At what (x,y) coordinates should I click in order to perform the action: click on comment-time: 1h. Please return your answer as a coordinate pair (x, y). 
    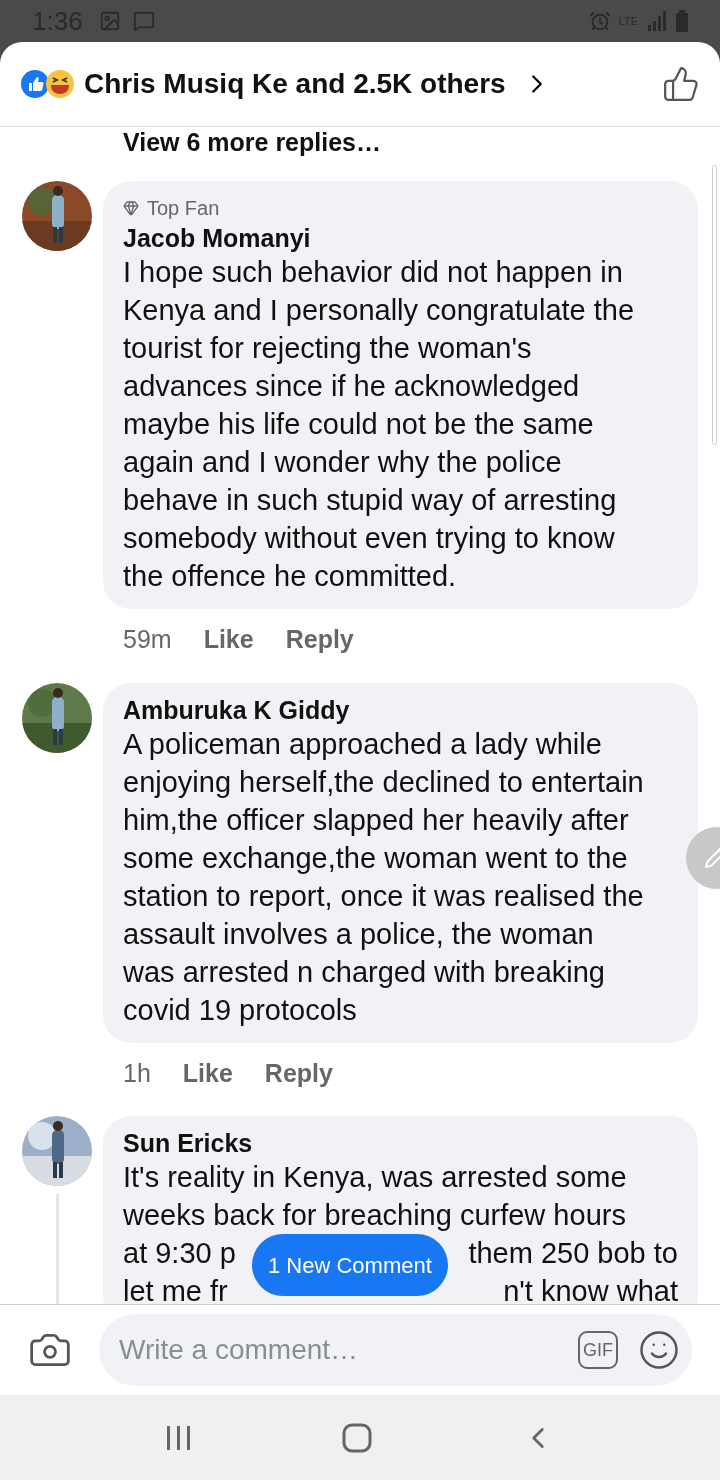
    Looking at the image, I should click on (137, 1073).